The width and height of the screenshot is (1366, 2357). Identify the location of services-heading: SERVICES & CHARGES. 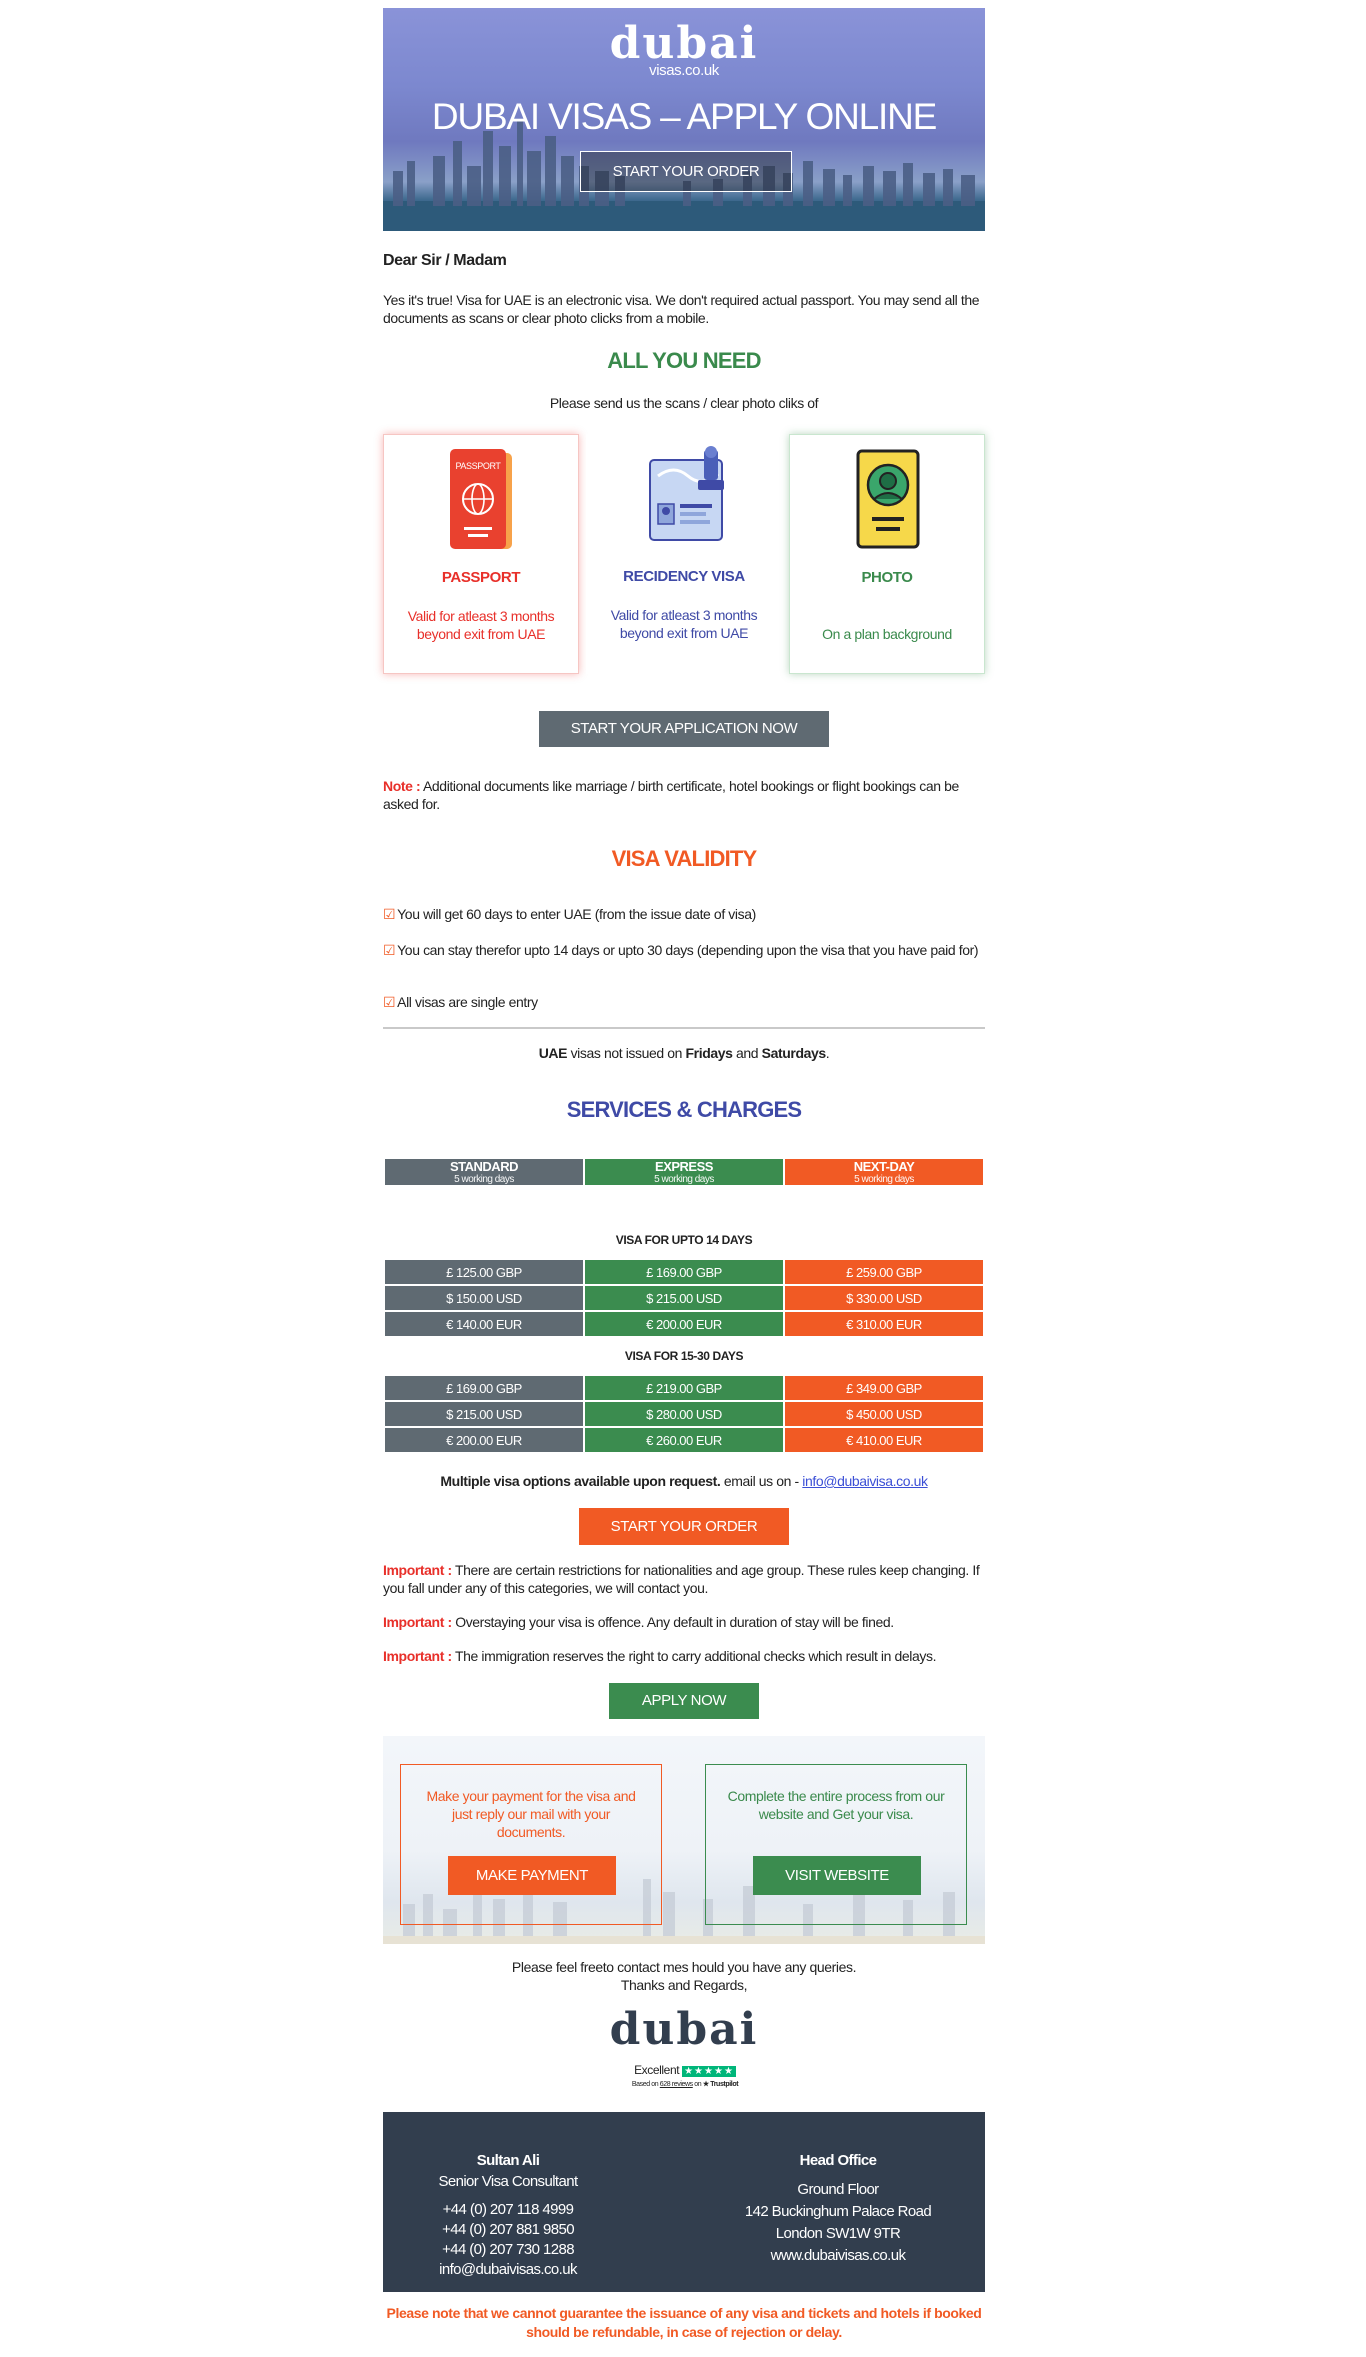
(684, 1109).